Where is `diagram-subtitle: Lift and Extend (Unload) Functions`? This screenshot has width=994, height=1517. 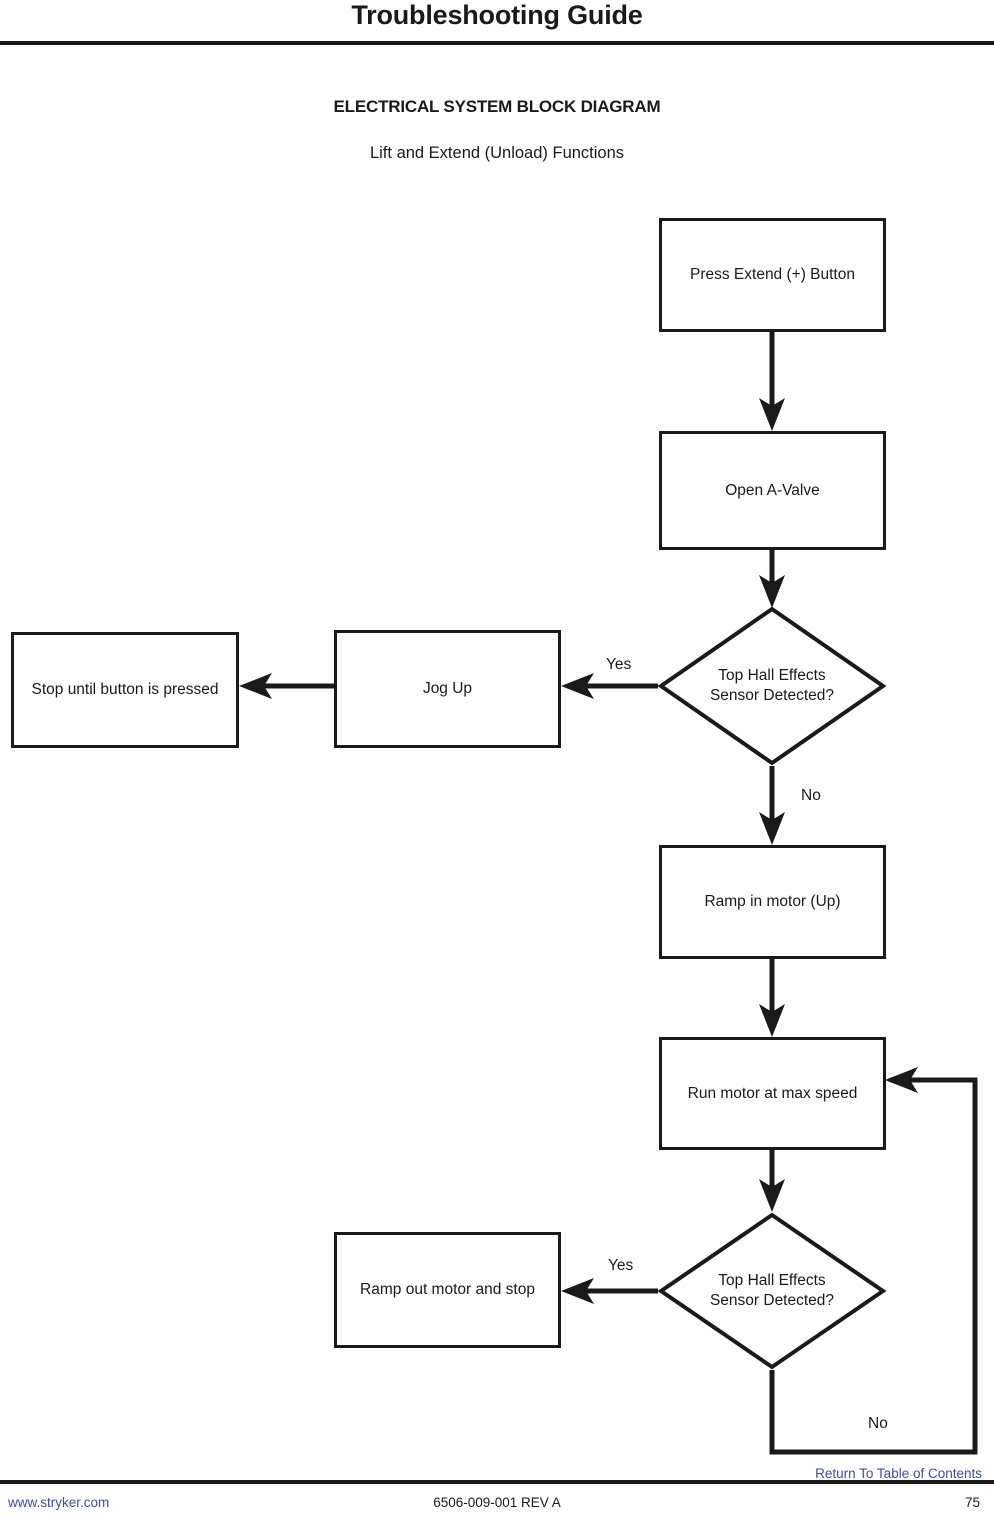
diagram-subtitle: Lift and Extend (Unload) Functions is located at coordinates (497, 153).